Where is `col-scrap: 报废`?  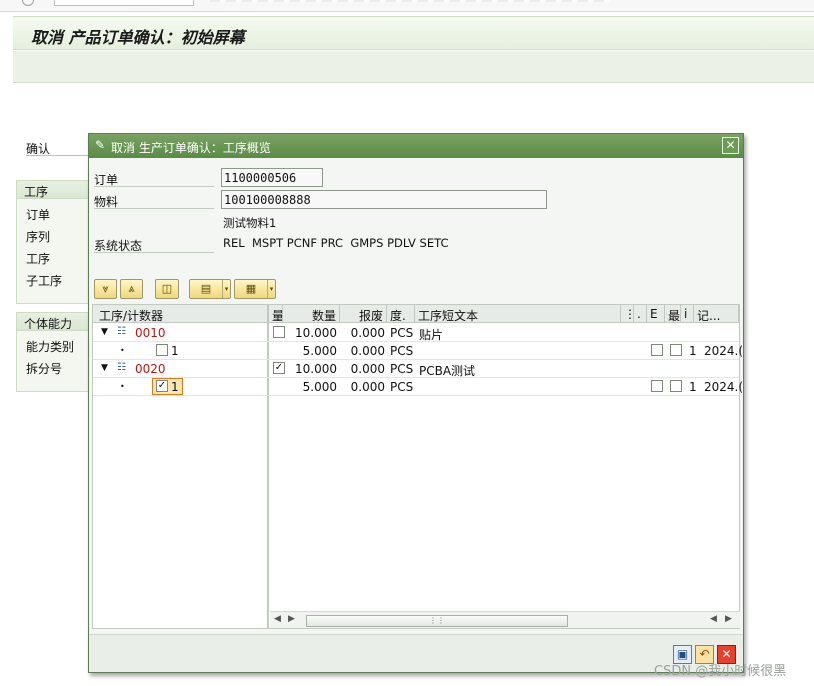 col-scrap: 报废 is located at coordinates (363, 314).